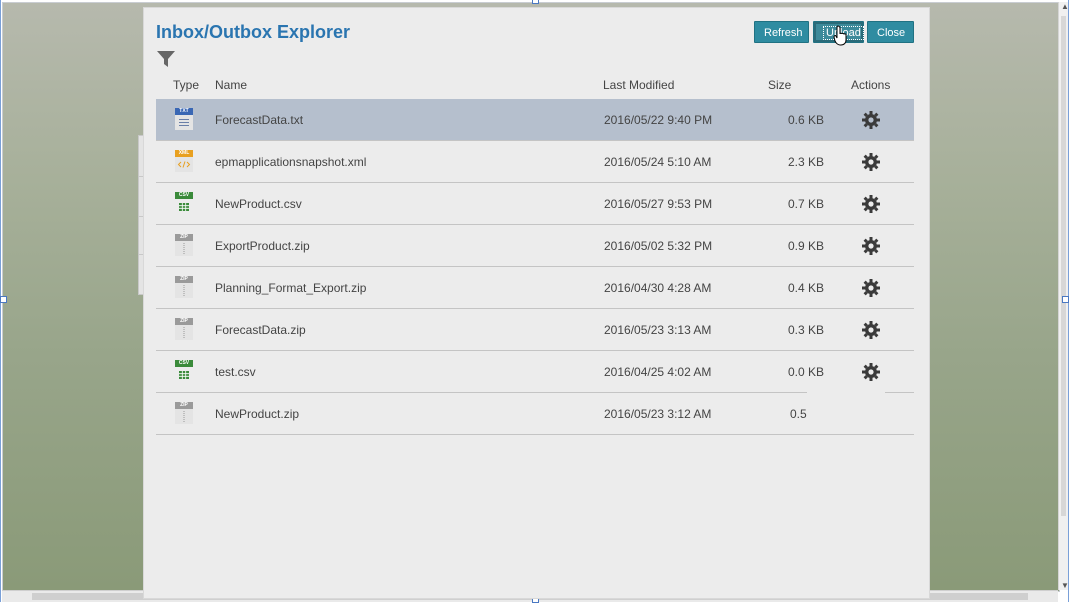 This screenshot has width=1069, height=603. Describe the element at coordinates (658, 330) in the screenshot. I see `file-modified: 2016/05/23 3:13 AM` at that location.